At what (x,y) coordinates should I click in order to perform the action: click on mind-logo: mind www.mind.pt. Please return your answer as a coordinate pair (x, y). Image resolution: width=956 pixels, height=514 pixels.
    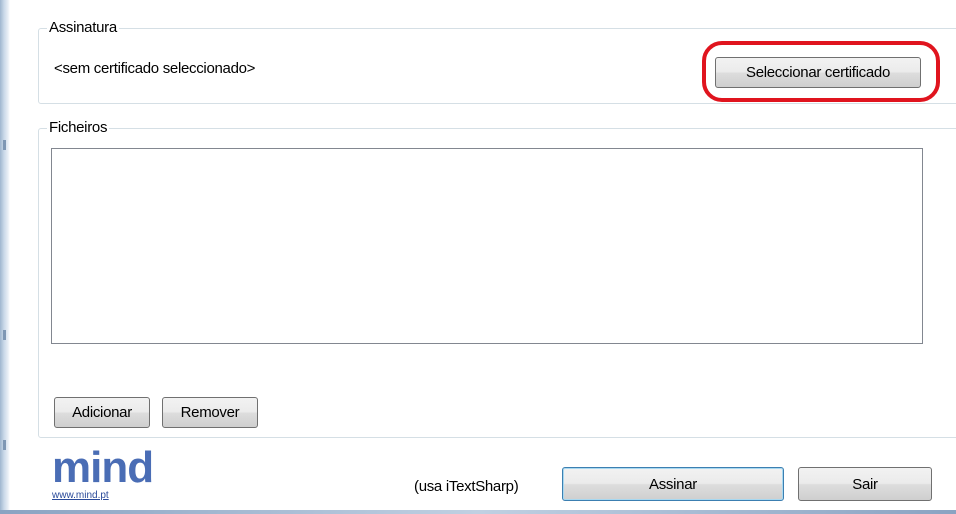
    Looking at the image, I should click on (103, 472).